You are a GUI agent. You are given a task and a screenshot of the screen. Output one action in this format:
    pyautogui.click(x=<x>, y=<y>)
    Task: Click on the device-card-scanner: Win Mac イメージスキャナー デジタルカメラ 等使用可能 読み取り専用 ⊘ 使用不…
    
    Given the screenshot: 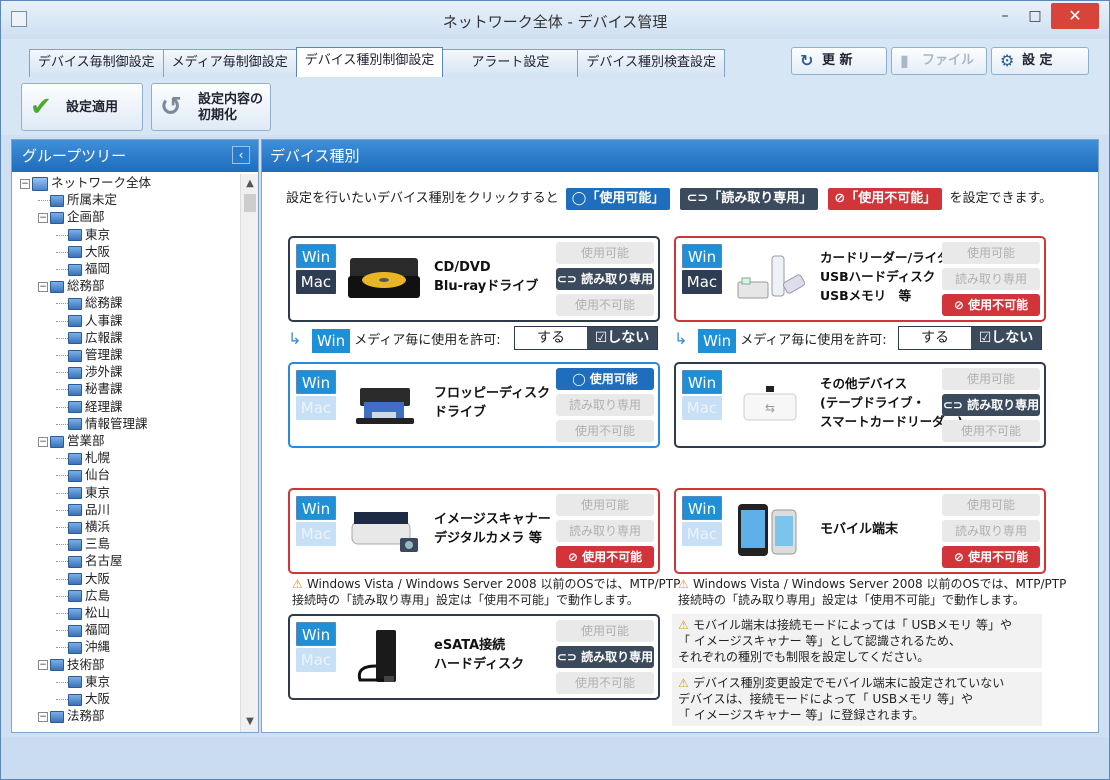 What is the action you would take?
    pyautogui.click(x=474, y=531)
    